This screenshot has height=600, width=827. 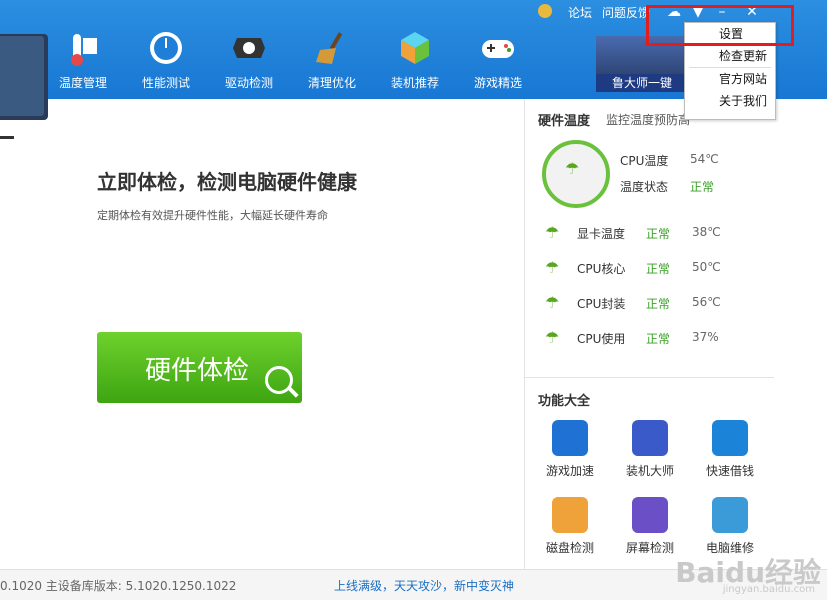 What do you see at coordinates (415, 48) in the screenshot?
I see `cube-icon` at bounding box center [415, 48].